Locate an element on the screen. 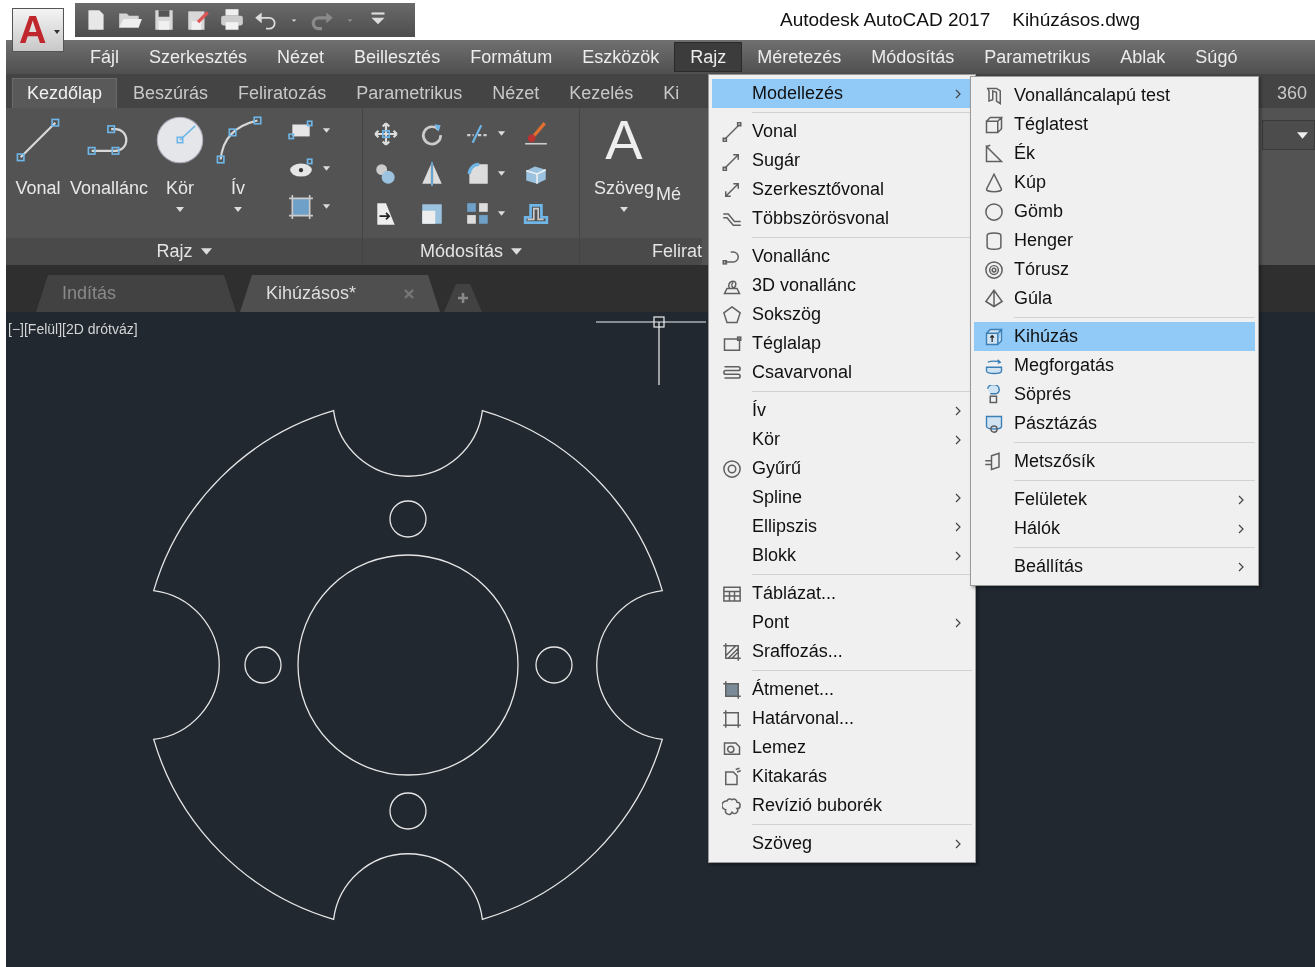 Image resolution: width=1315 pixels, height=967 pixels. menu-bar-item: Módosítás is located at coordinates (913, 57).